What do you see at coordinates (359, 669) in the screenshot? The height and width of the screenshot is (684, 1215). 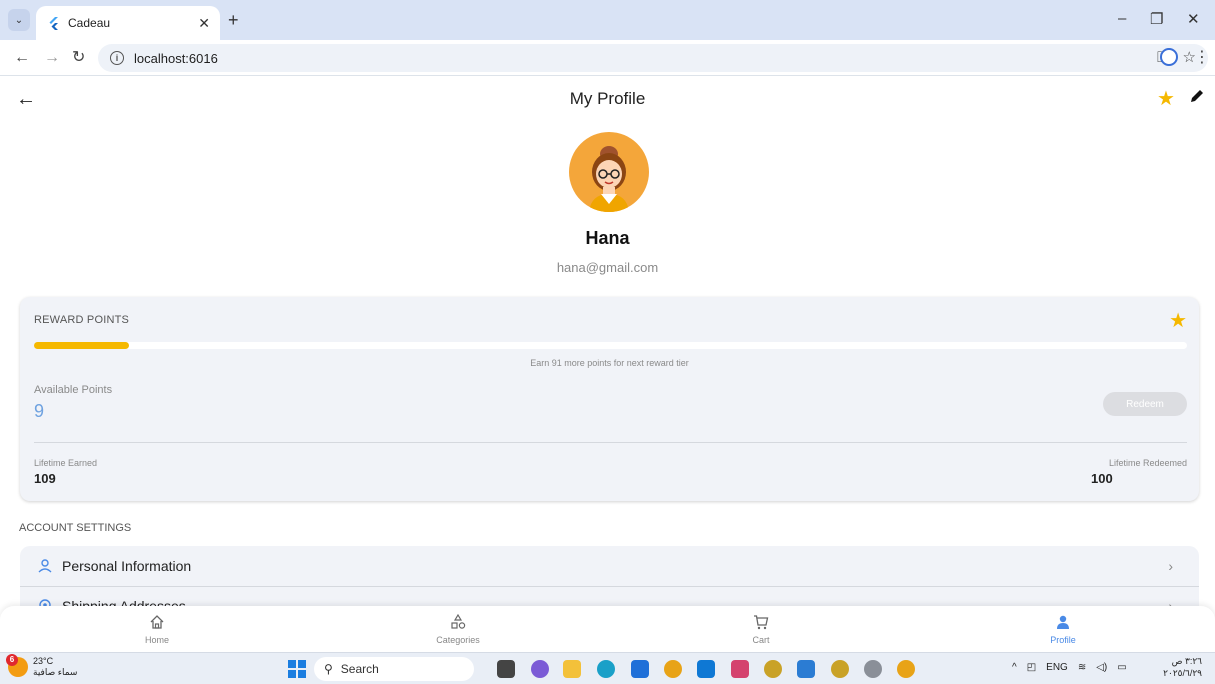 I see `taskbar-search-label: Search` at bounding box center [359, 669].